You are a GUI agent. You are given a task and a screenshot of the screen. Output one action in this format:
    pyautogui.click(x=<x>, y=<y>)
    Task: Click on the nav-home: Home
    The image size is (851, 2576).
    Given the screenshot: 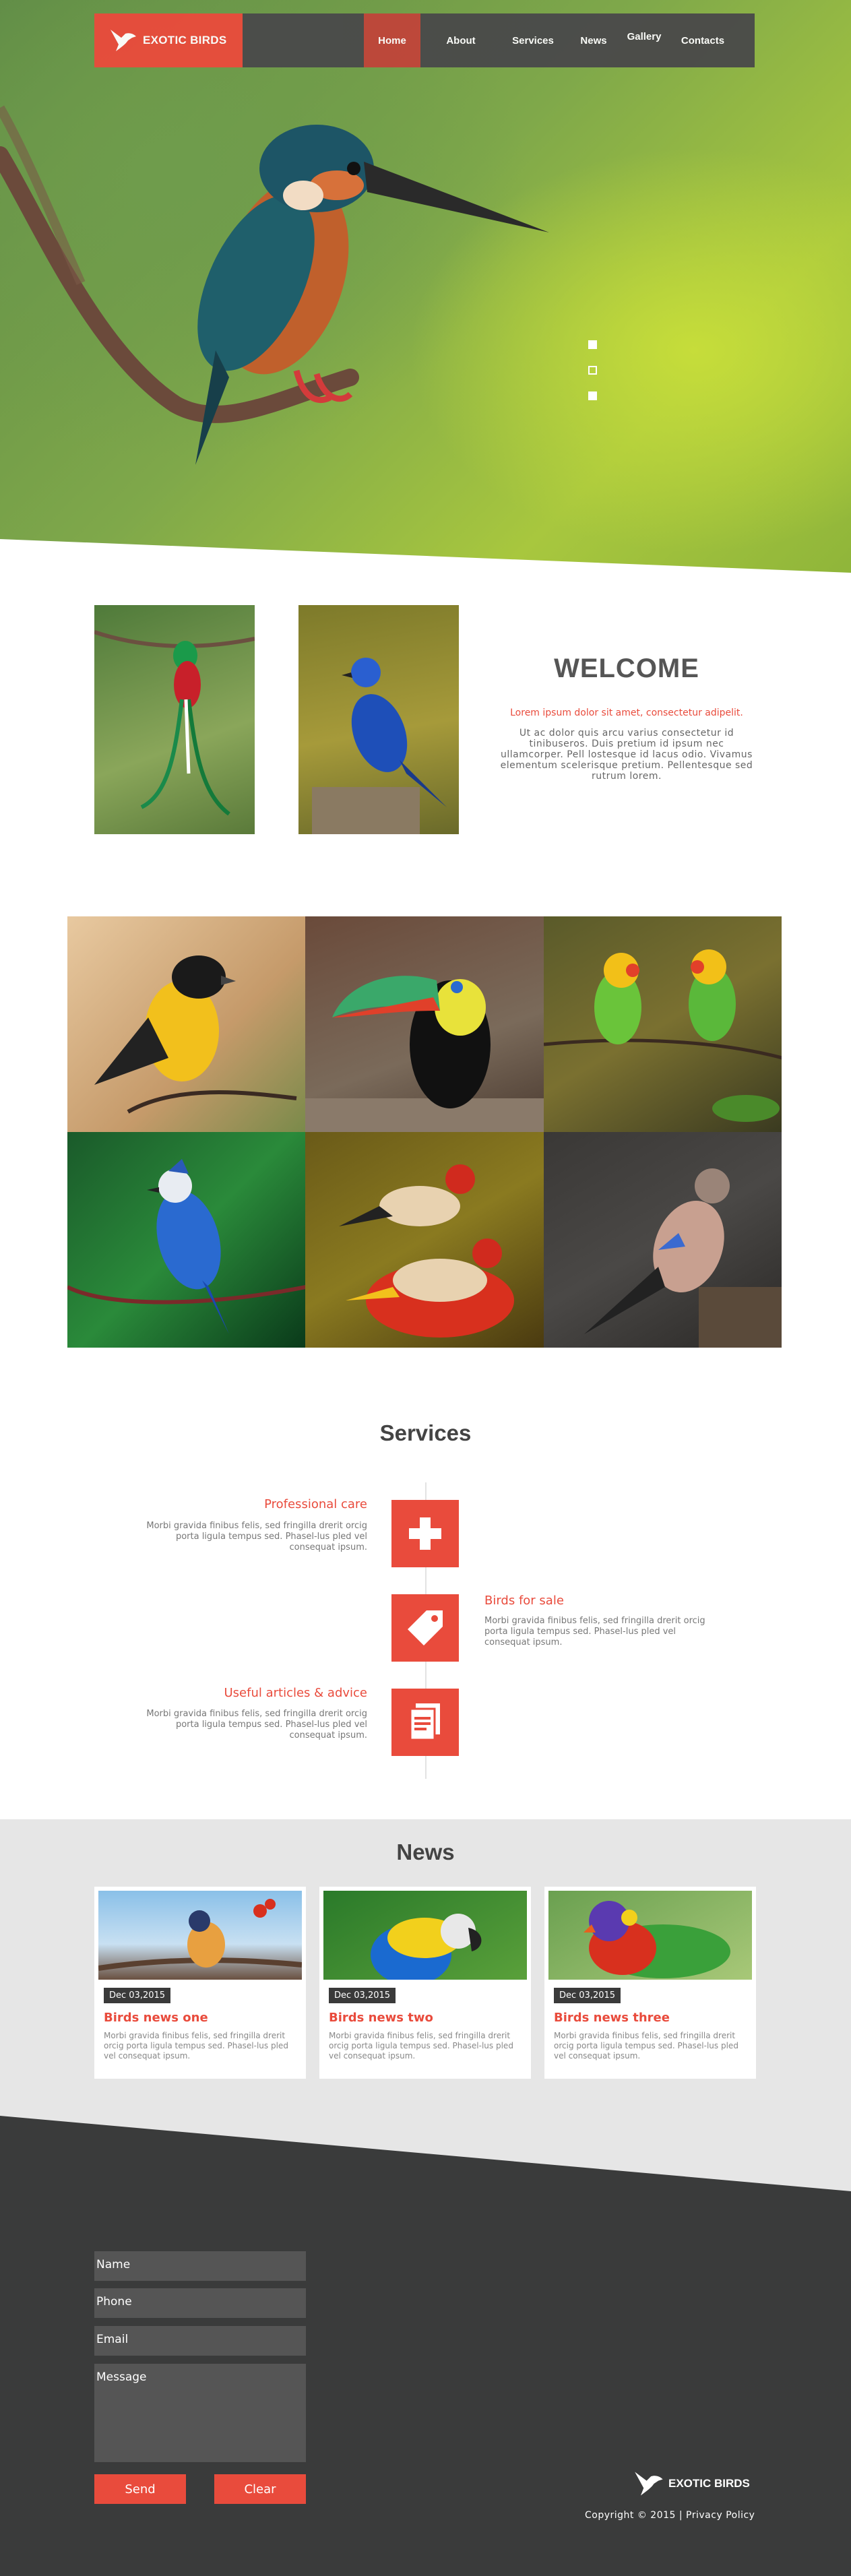 What is the action you would take?
    pyautogui.click(x=392, y=40)
    